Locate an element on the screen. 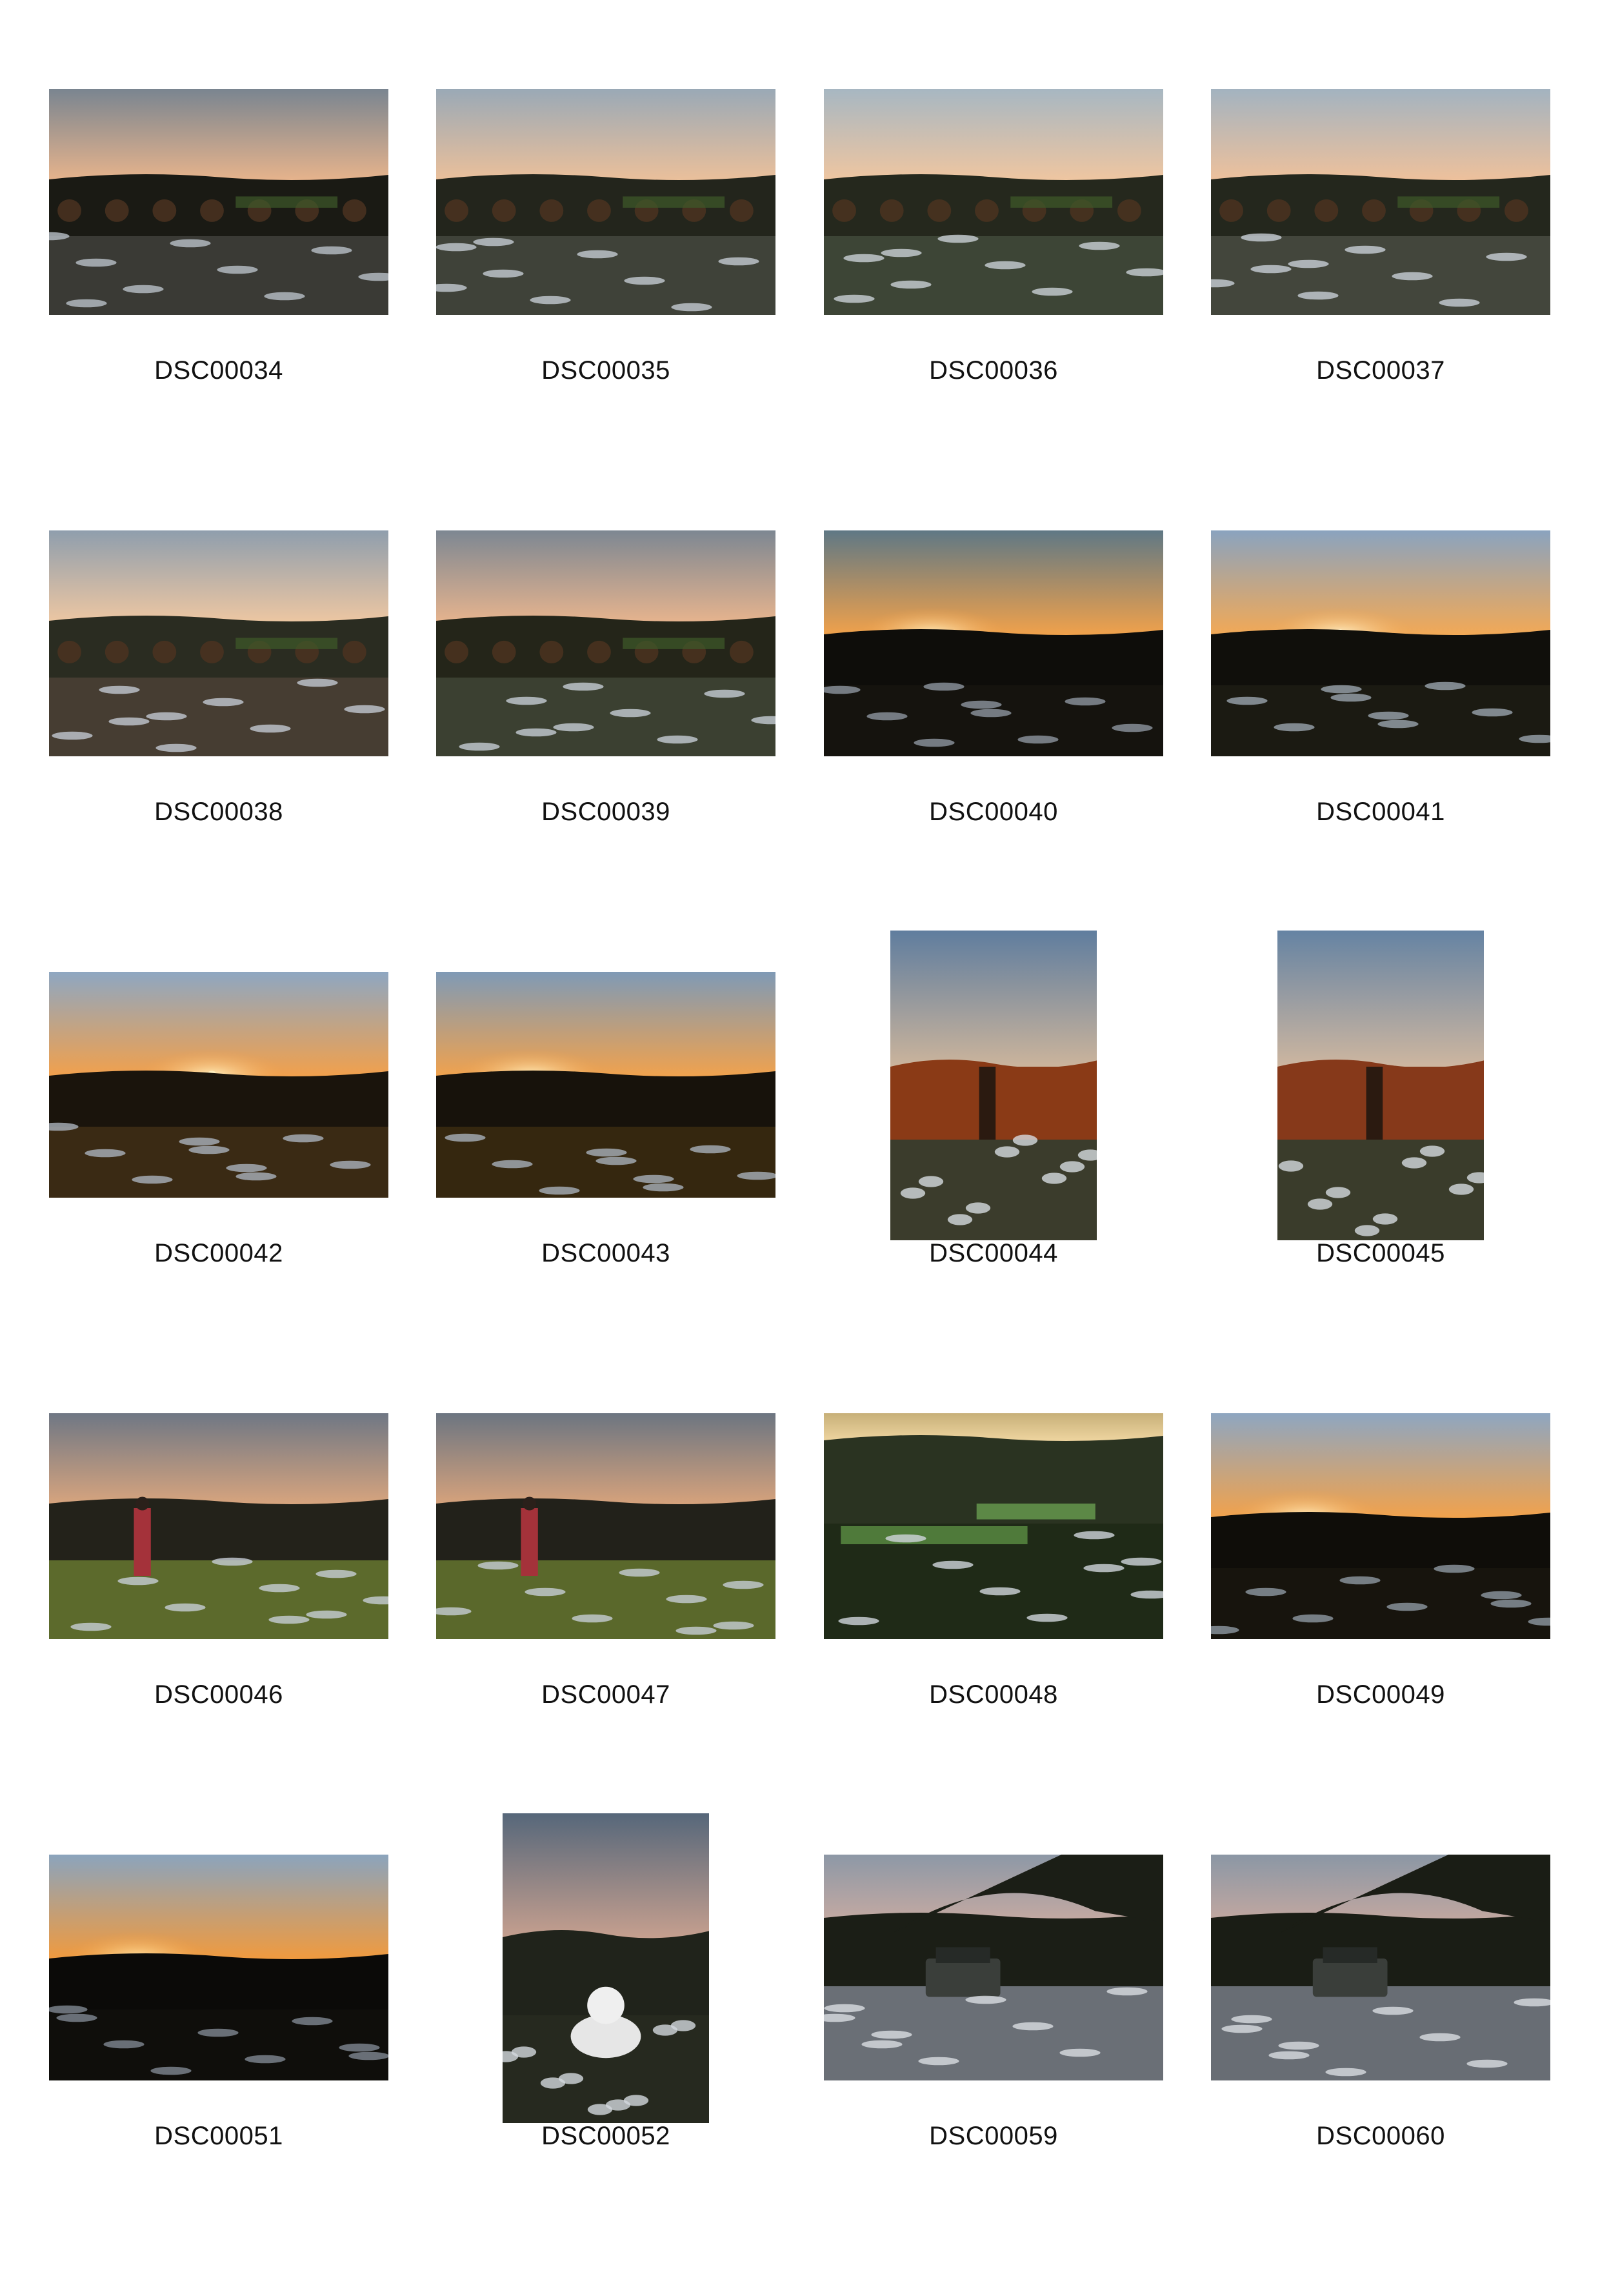 The height and width of the screenshot is (2296, 1600). thumbnail-cell: DSC00060 is located at coordinates (1380, 2075).